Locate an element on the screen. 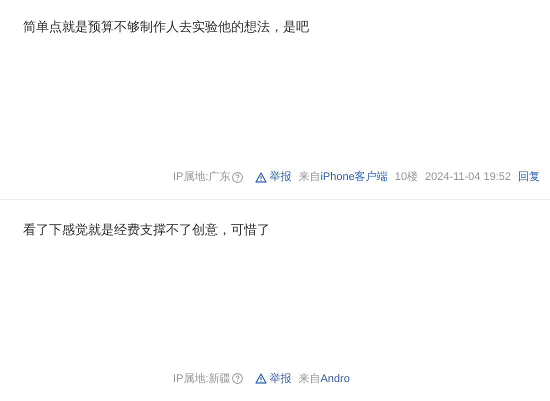 Image resolution: width=550 pixels, height=401 pixels. post-text: 看了下感觉就是经费支撑不了创意，可惜了 is located at coordinates (147, 230).